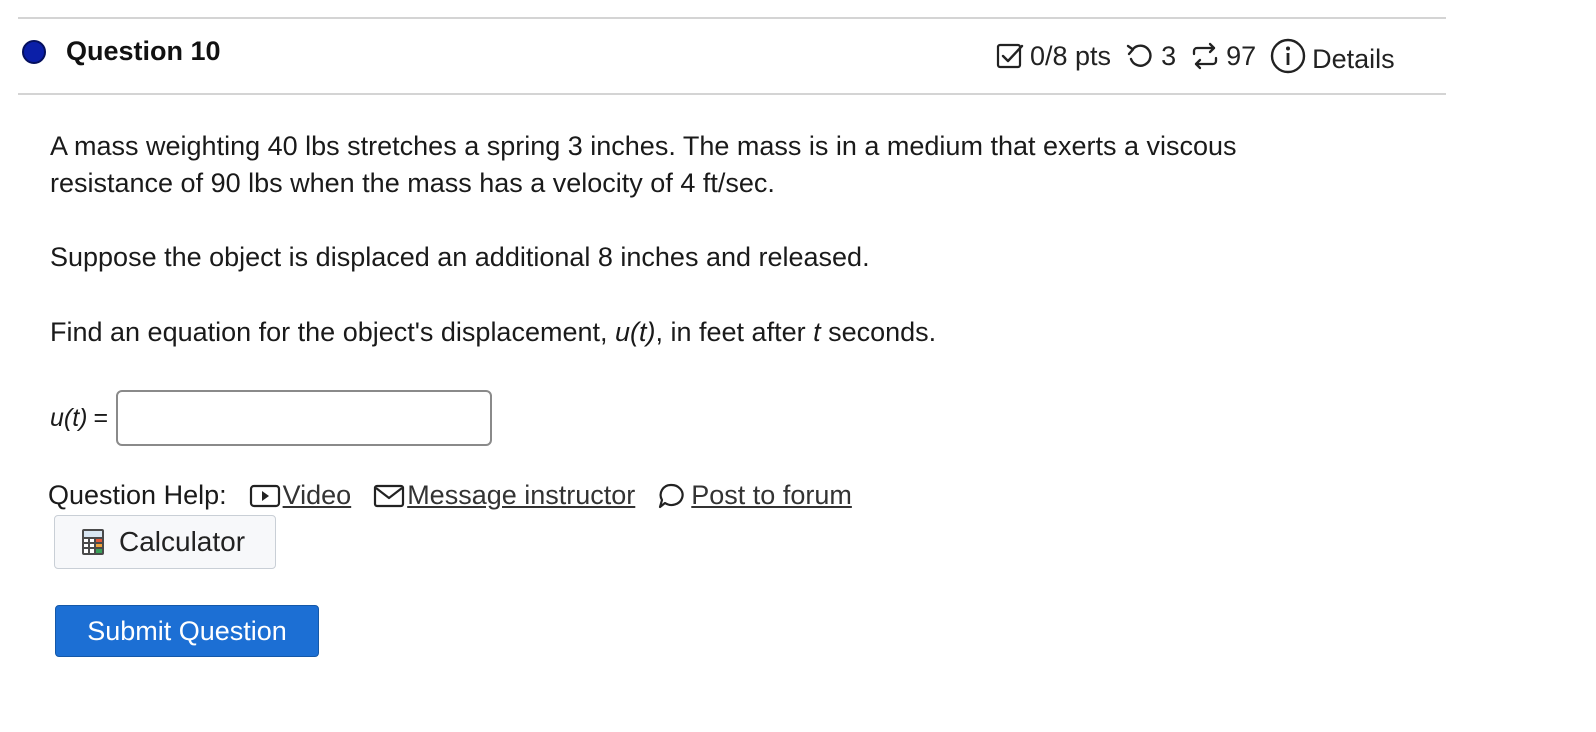  Describe the element at coordinates (69, 417) in the screenshot. I see `answer-label: u(t)` at that location.